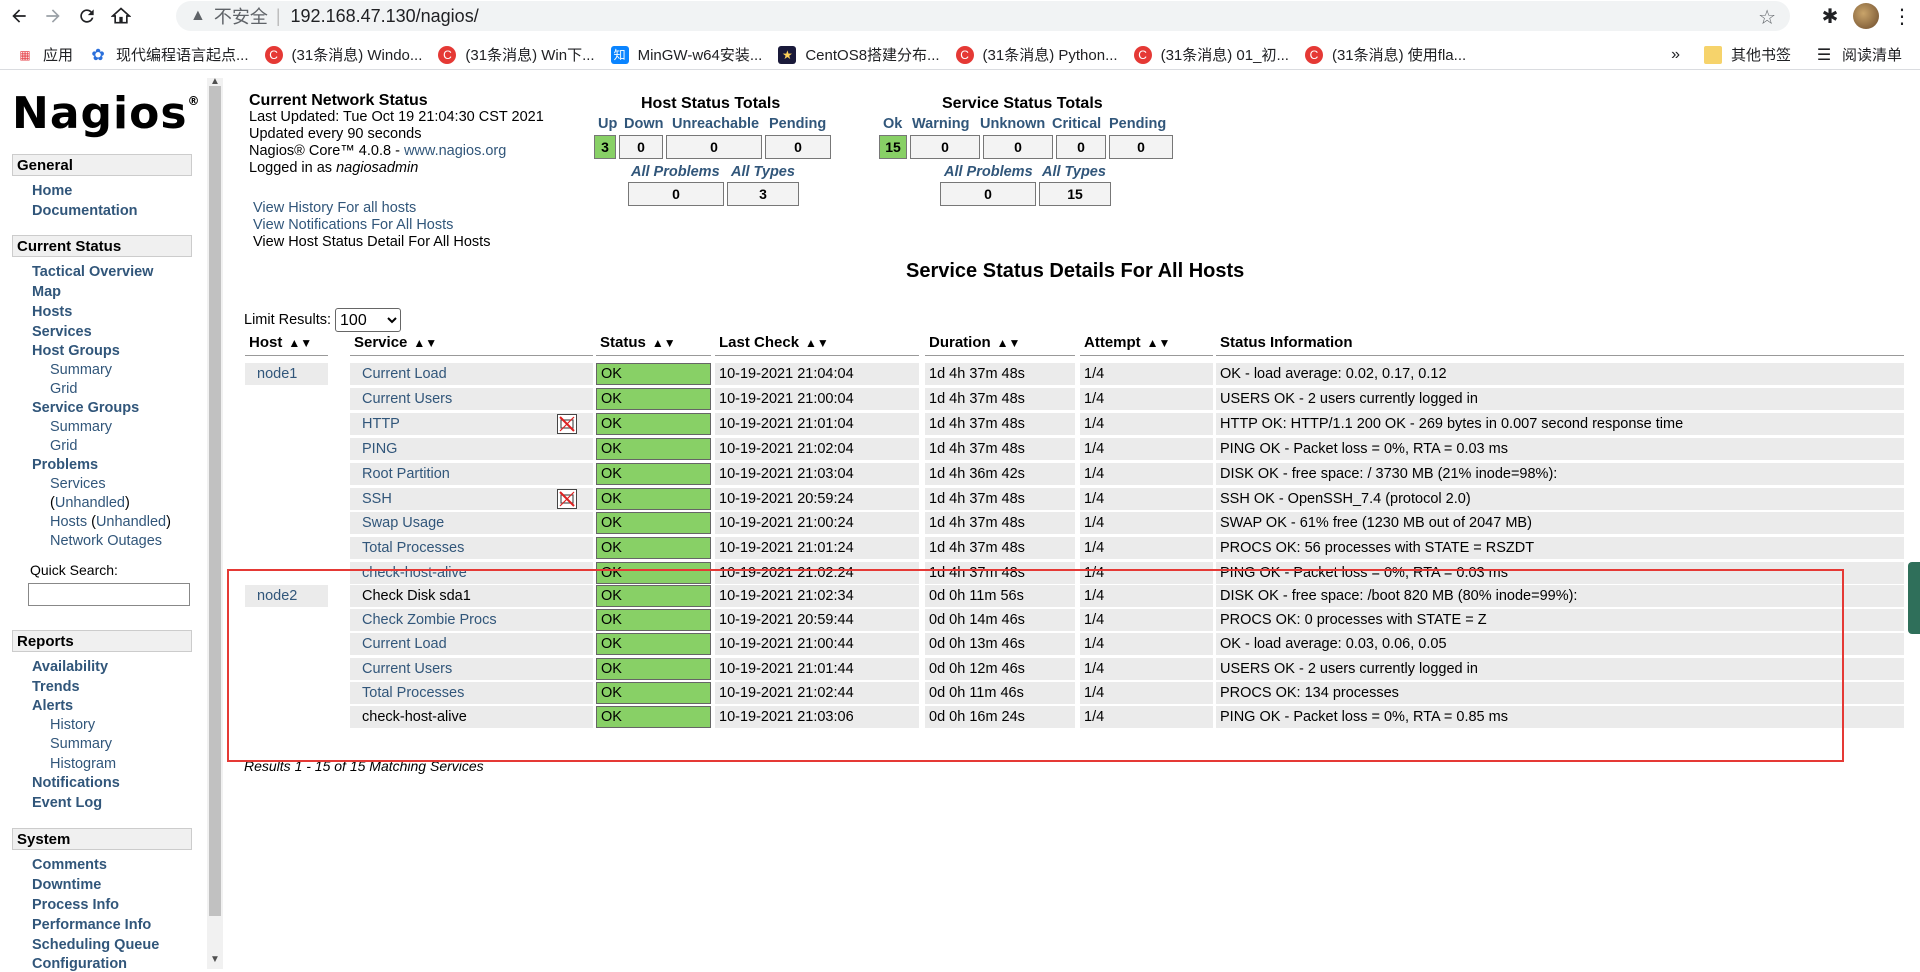 The width and height of the screenshot is (1920, 972). Describe the element at coordinates (676, 194) in the screenshot. I see `host-all-problems-count: 0` at that location.